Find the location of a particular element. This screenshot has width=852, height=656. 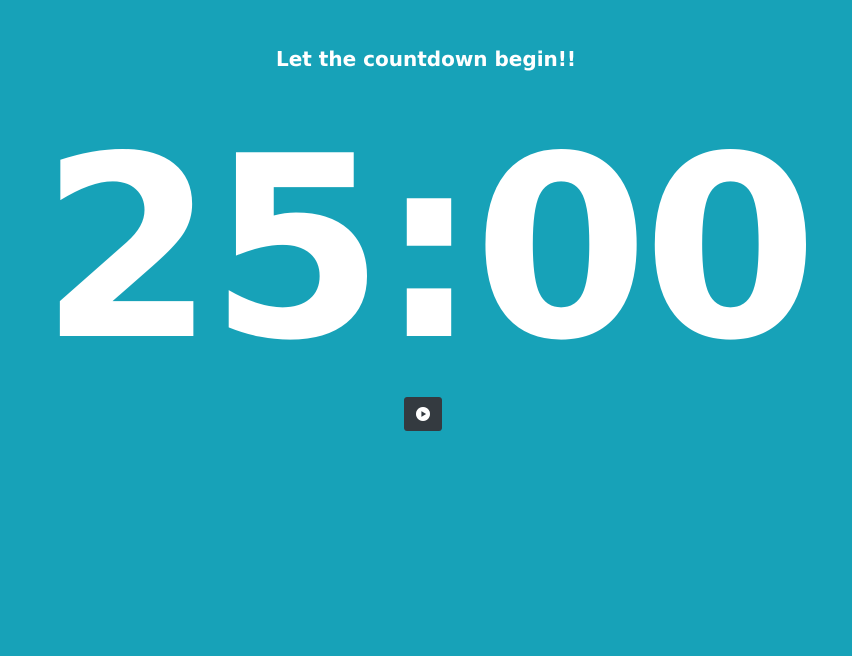

play-button is located at coordinates (423, 414).